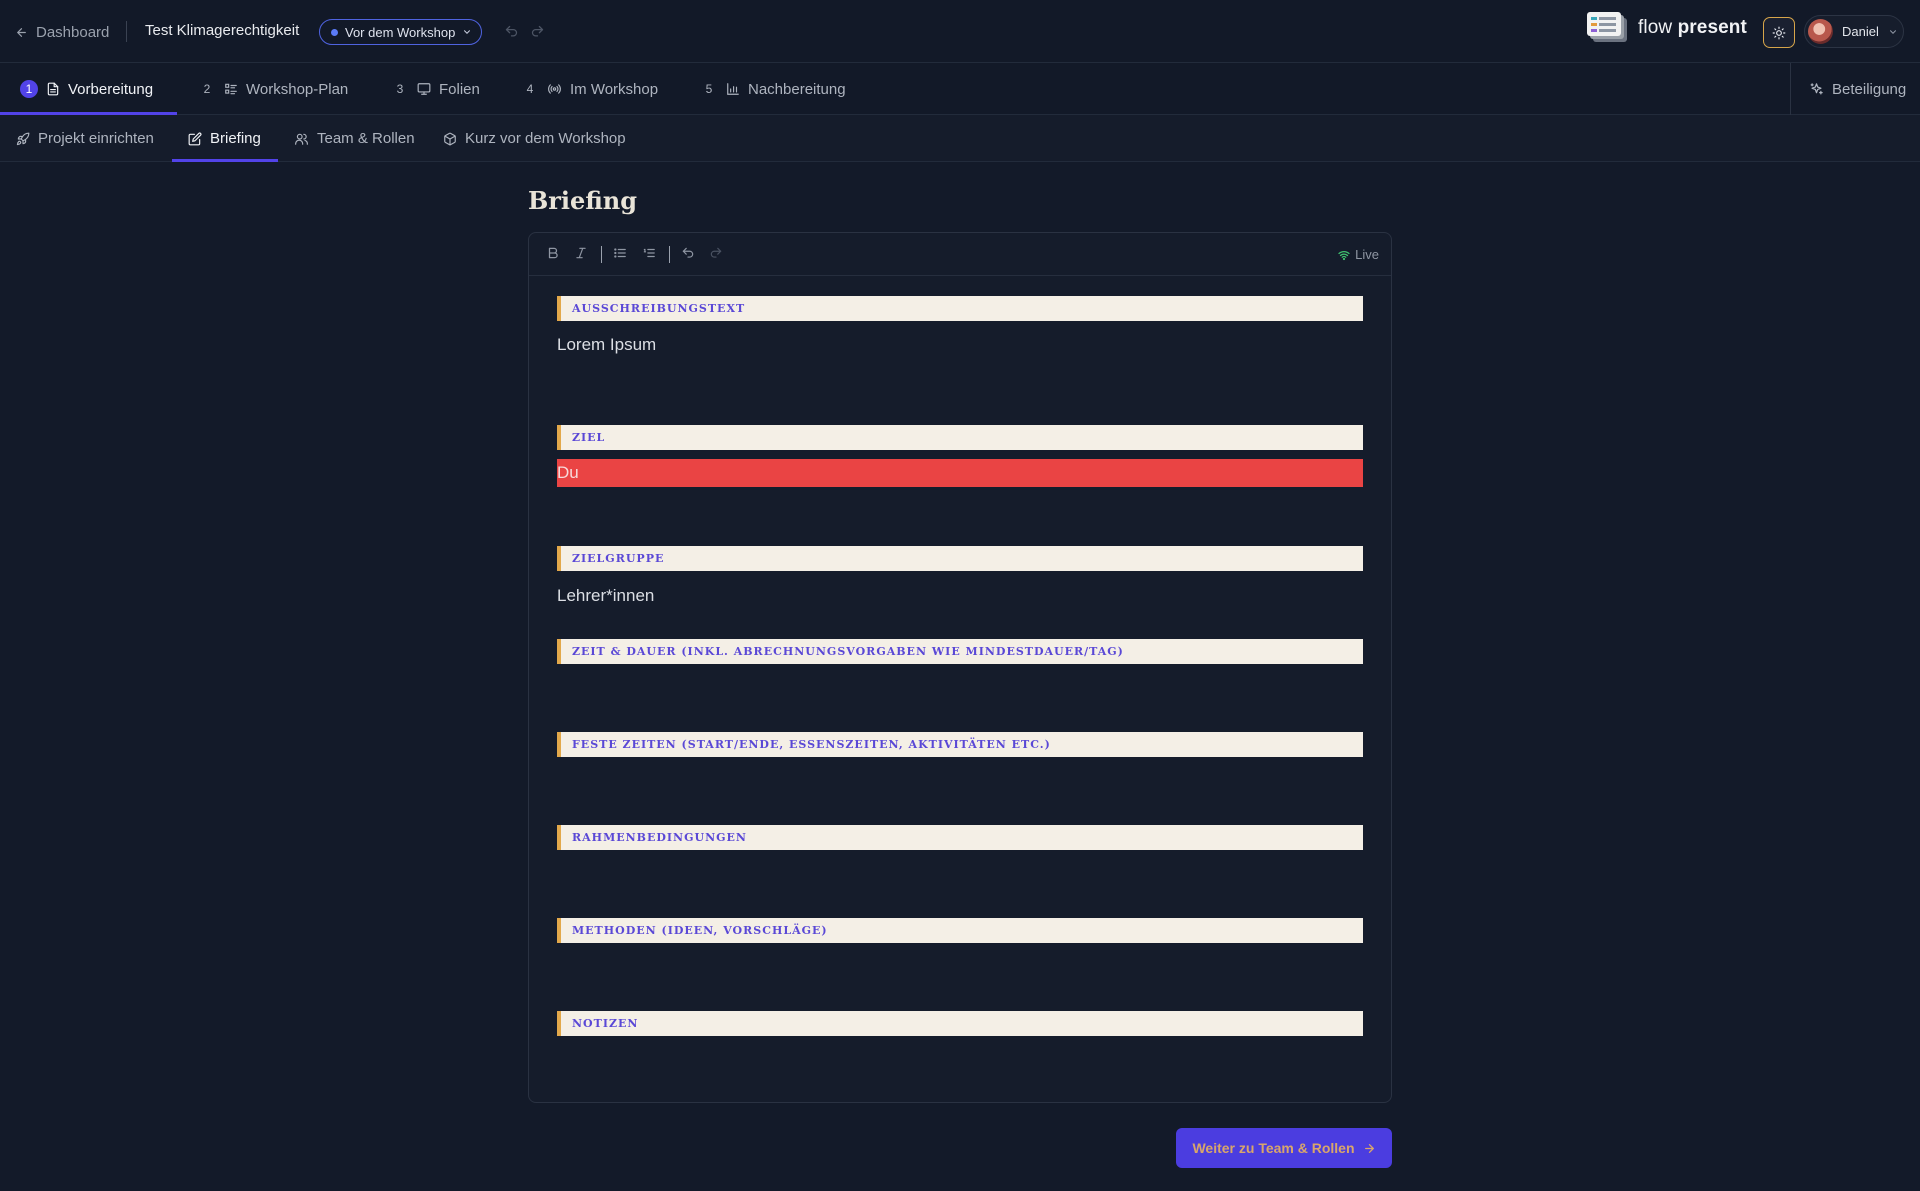 This screenshot has height=1191, width=1920. What do you see at coordinates (960, 437) in the screenshot?
I see `section-label-ziel: Ziel` at bounding box center [960, 437].